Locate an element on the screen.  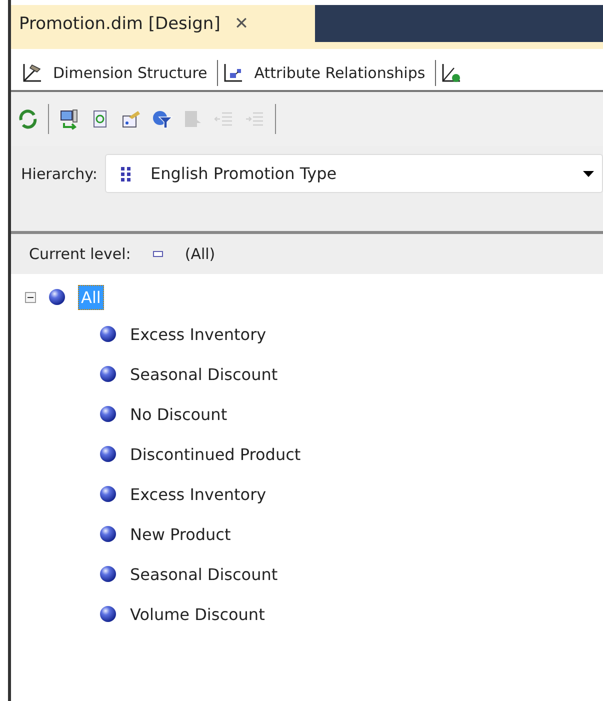
designer-tab: Dimension Structure is located at coordinates (117, 73).